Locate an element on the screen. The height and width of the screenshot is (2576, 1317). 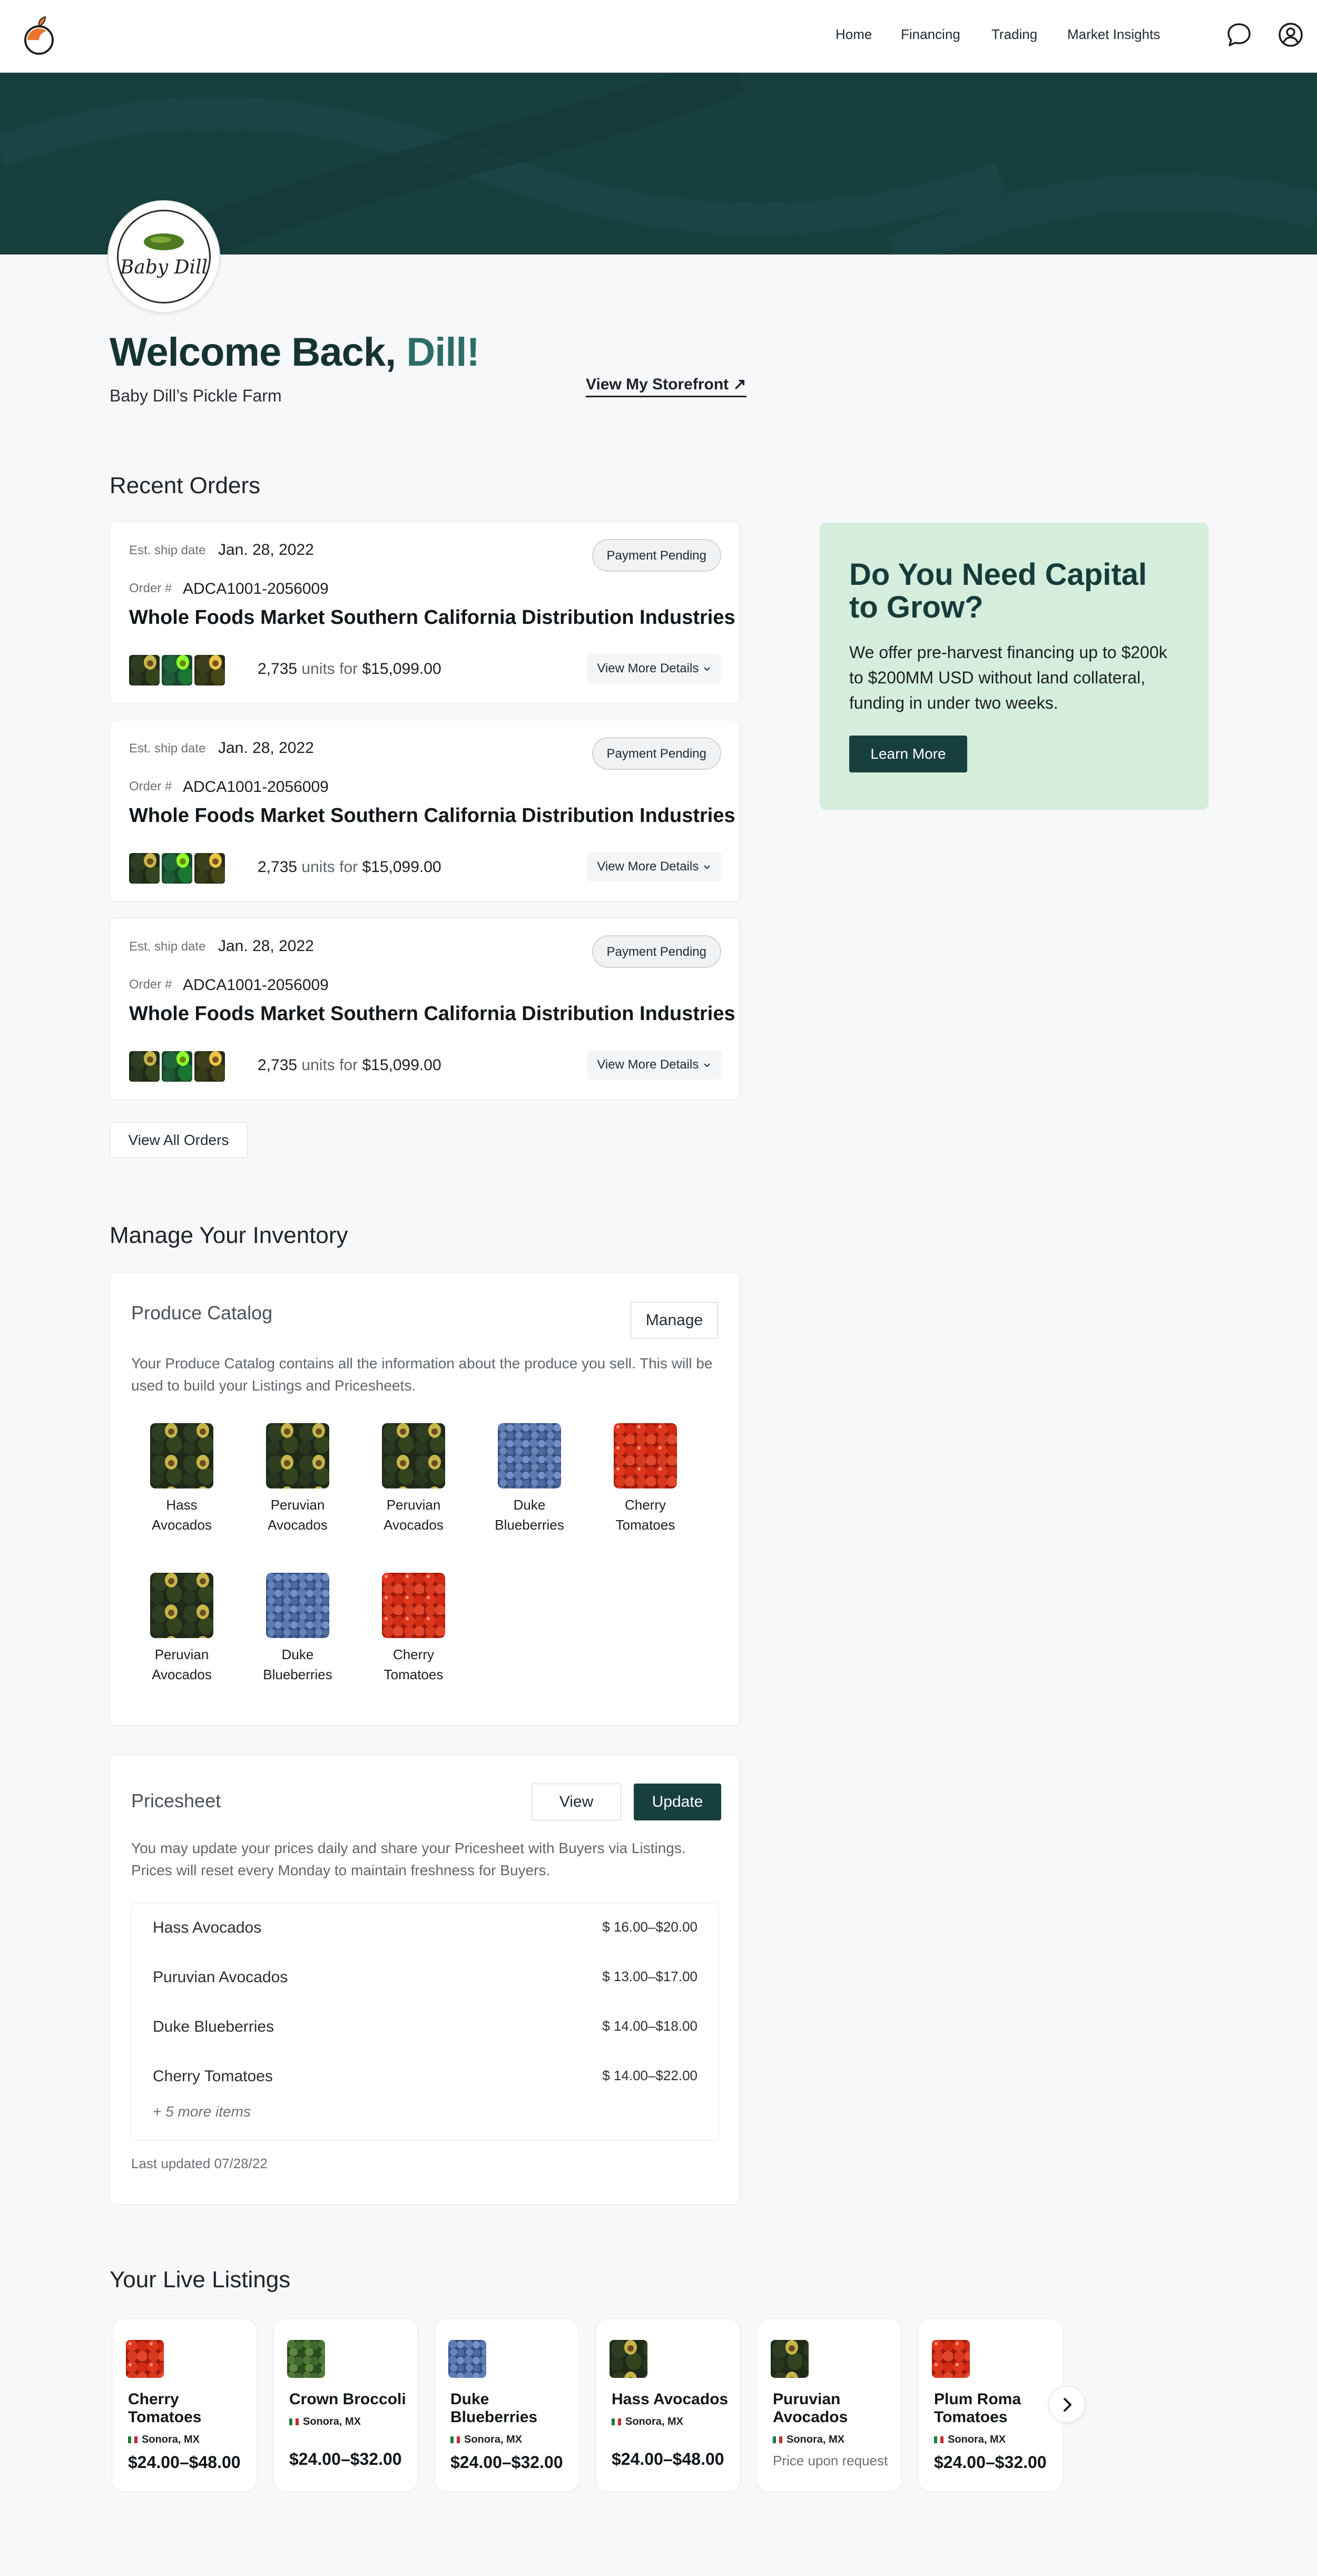
catalog-item: Hass Avocados is located at coordinates (182, 1479).